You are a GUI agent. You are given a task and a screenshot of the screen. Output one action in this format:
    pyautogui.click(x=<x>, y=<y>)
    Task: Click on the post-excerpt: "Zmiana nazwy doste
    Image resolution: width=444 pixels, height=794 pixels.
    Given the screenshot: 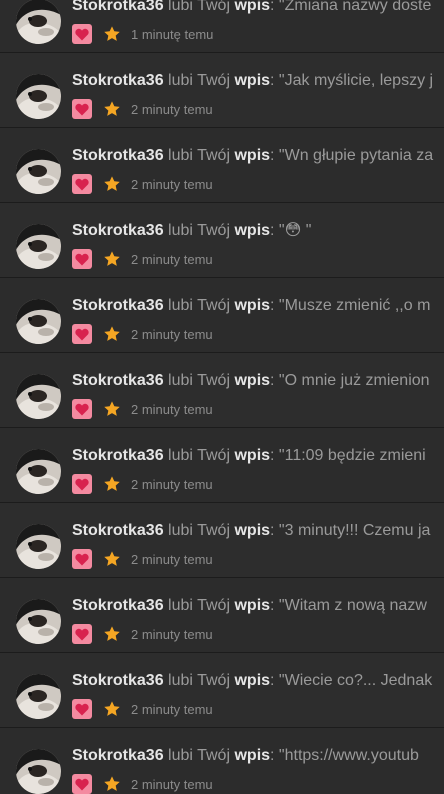 What is the action you would take?
    pyautogui.click(x=355, y=7)
    